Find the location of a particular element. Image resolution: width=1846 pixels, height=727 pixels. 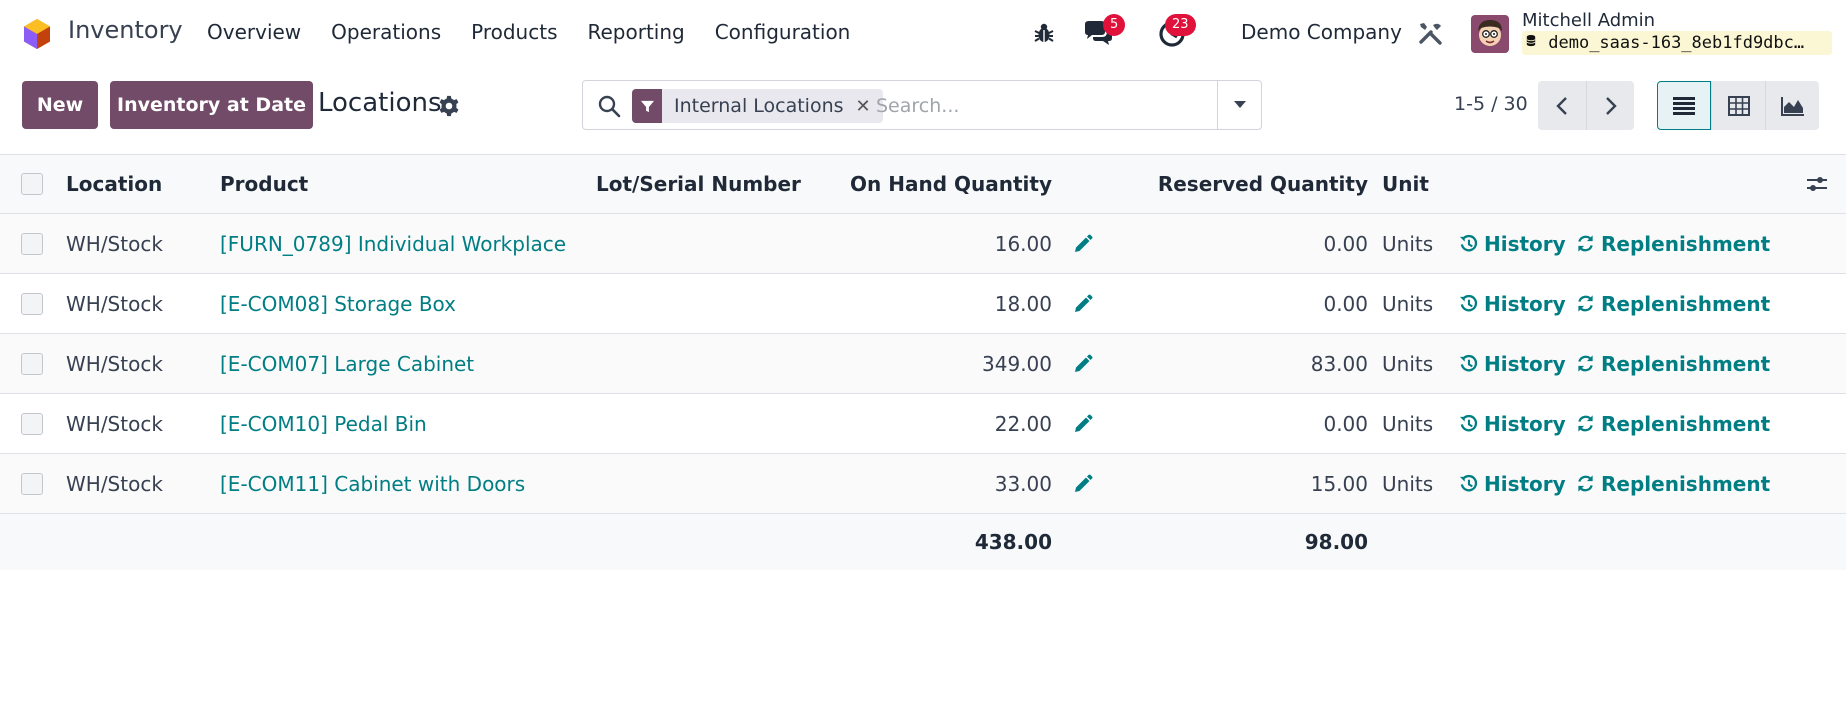

menu-overview: Overview is located at coordinates (254, 32).